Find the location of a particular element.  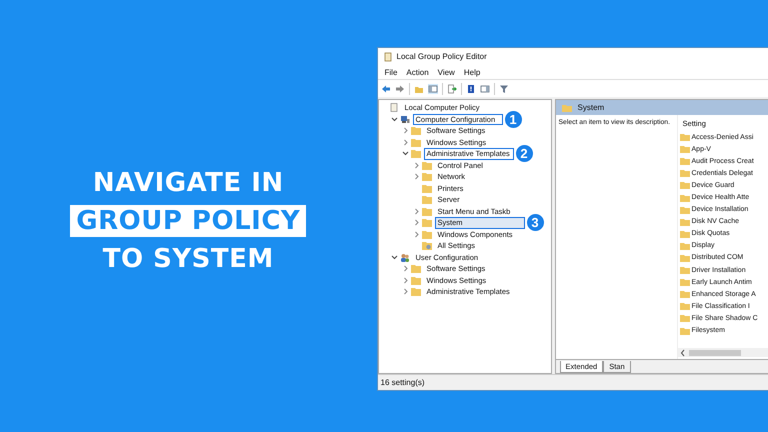

export-icon is located at coordinates (451, 89).